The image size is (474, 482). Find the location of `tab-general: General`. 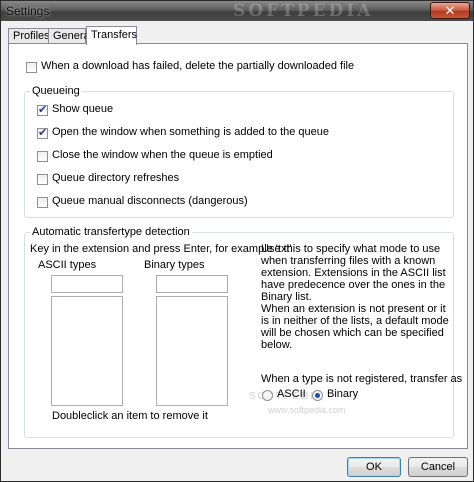

tab-general: General is located at coordinates (70, 36).